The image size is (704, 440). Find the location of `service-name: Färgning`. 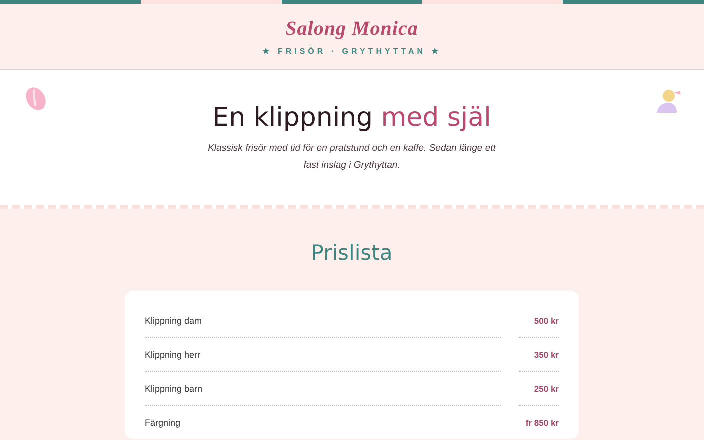

service-name: Färgning is located at coordinates (323, 427).